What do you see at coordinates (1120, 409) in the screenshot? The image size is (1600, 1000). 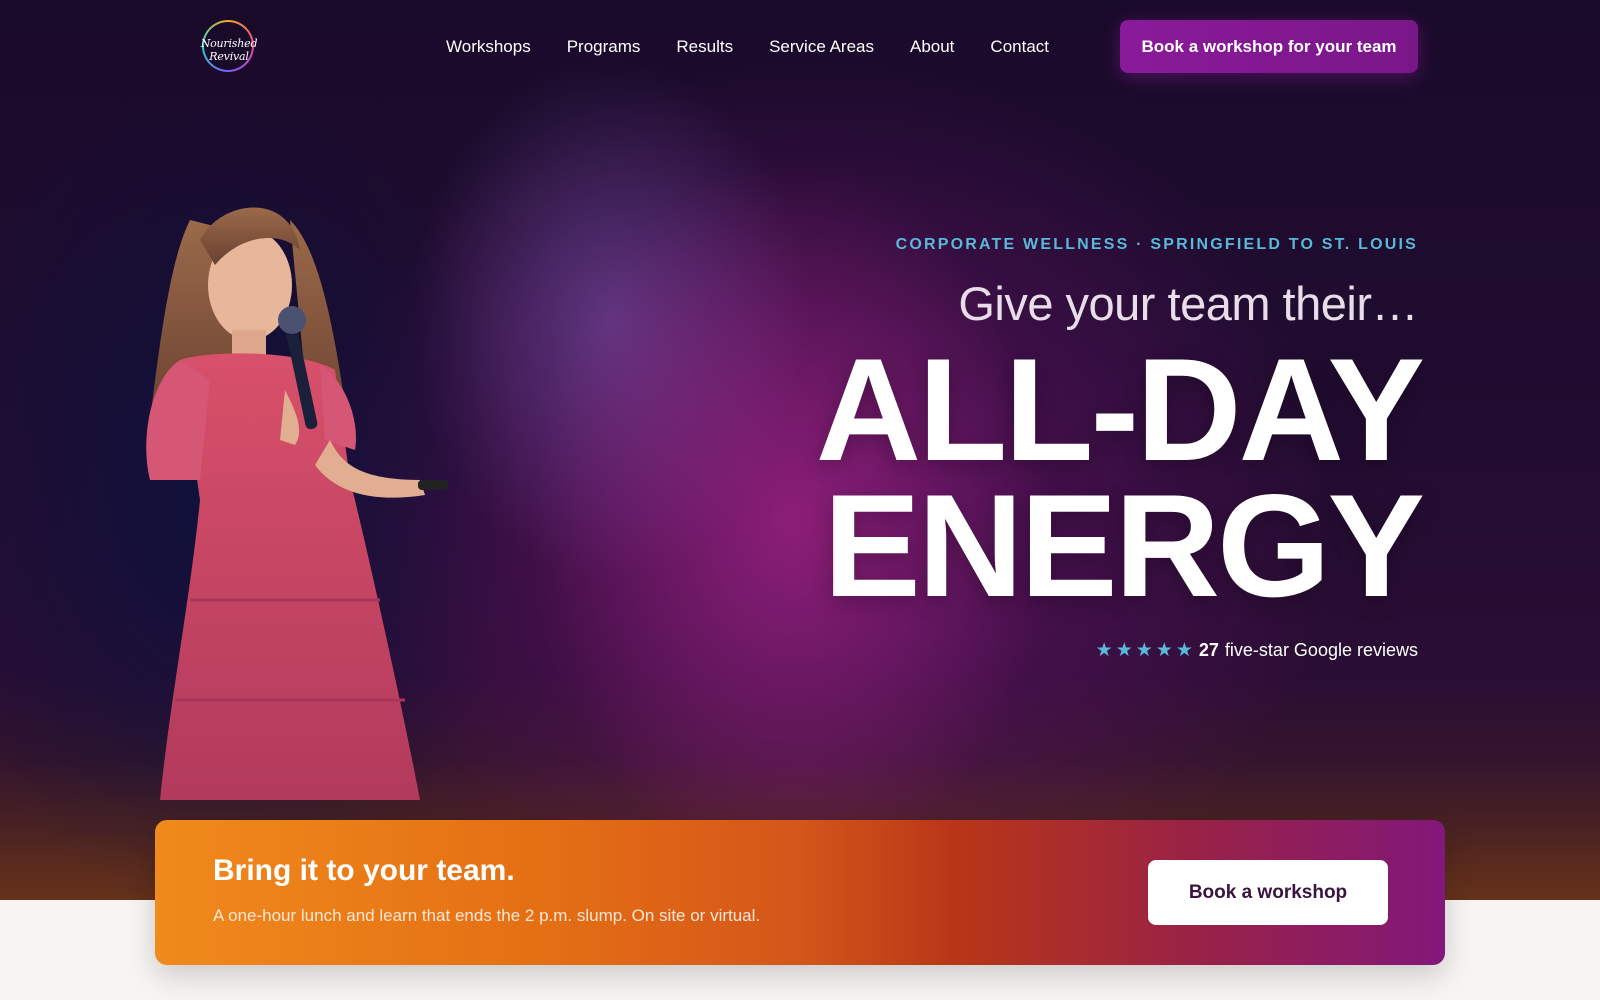 I see `headline-line-1: ALL-DAY` at bounding box center [1120, 409].